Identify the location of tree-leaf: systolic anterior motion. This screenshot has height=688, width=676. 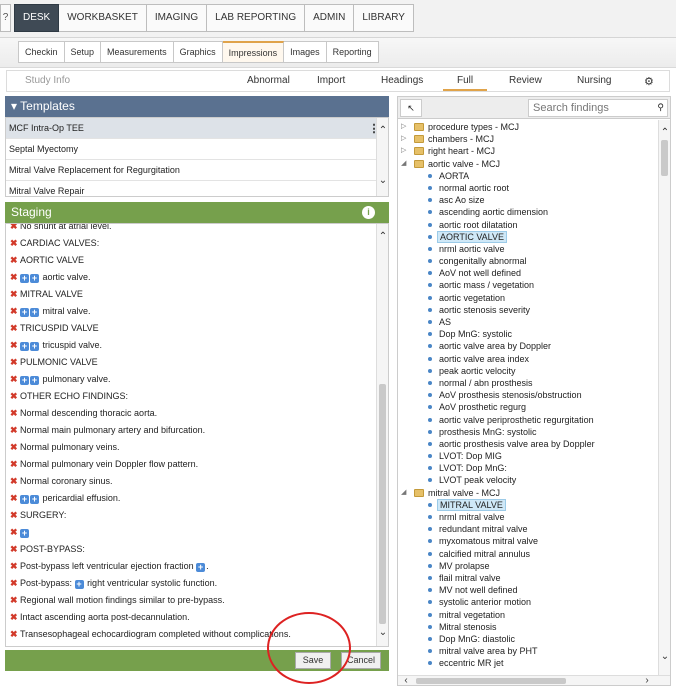
(529, 602).